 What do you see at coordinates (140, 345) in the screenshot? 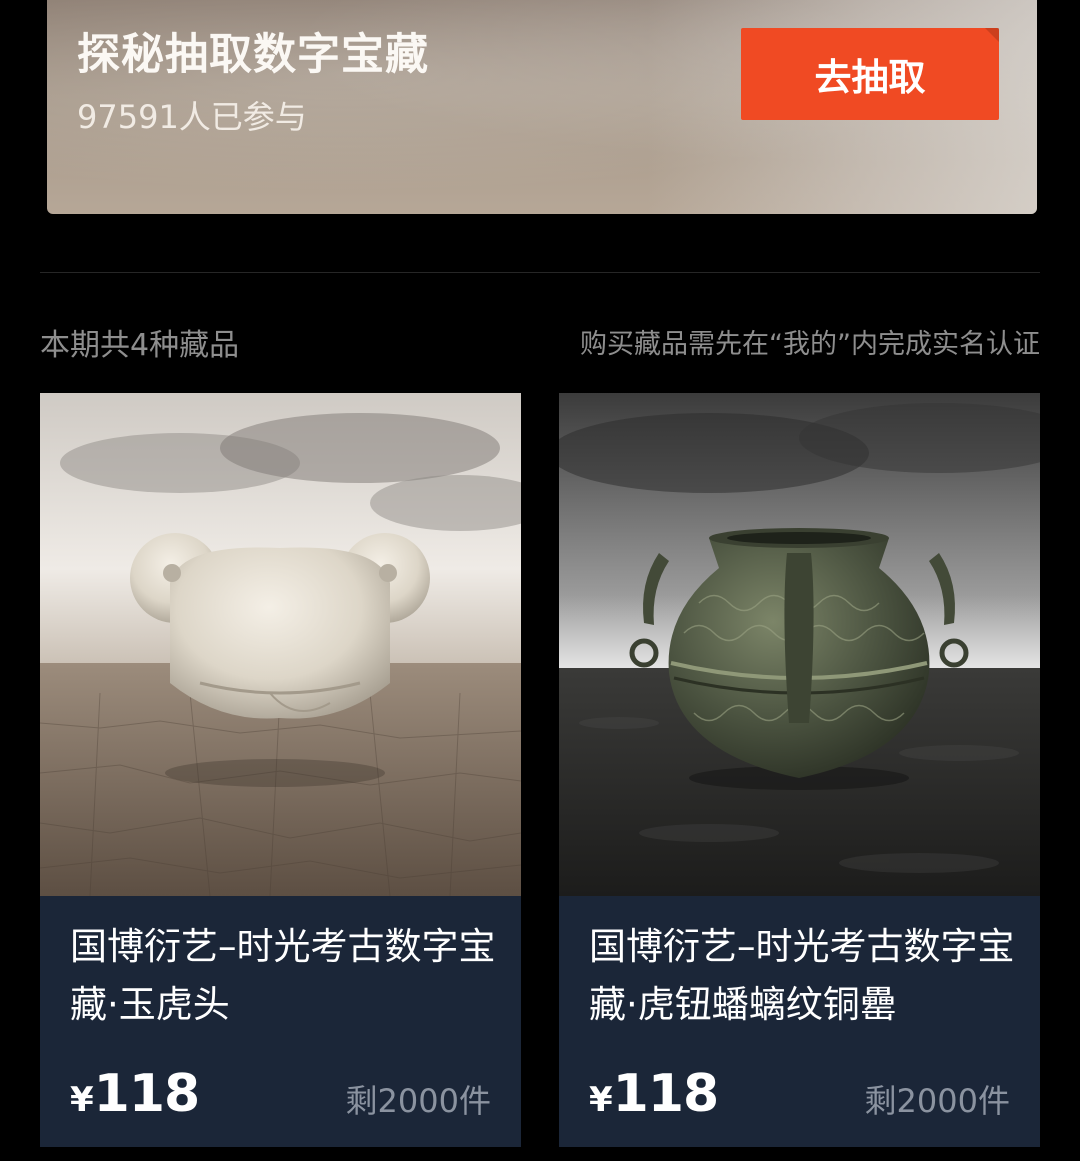
I see `collection-count: 本期共4种藏品` at bounding box center [140, 345].